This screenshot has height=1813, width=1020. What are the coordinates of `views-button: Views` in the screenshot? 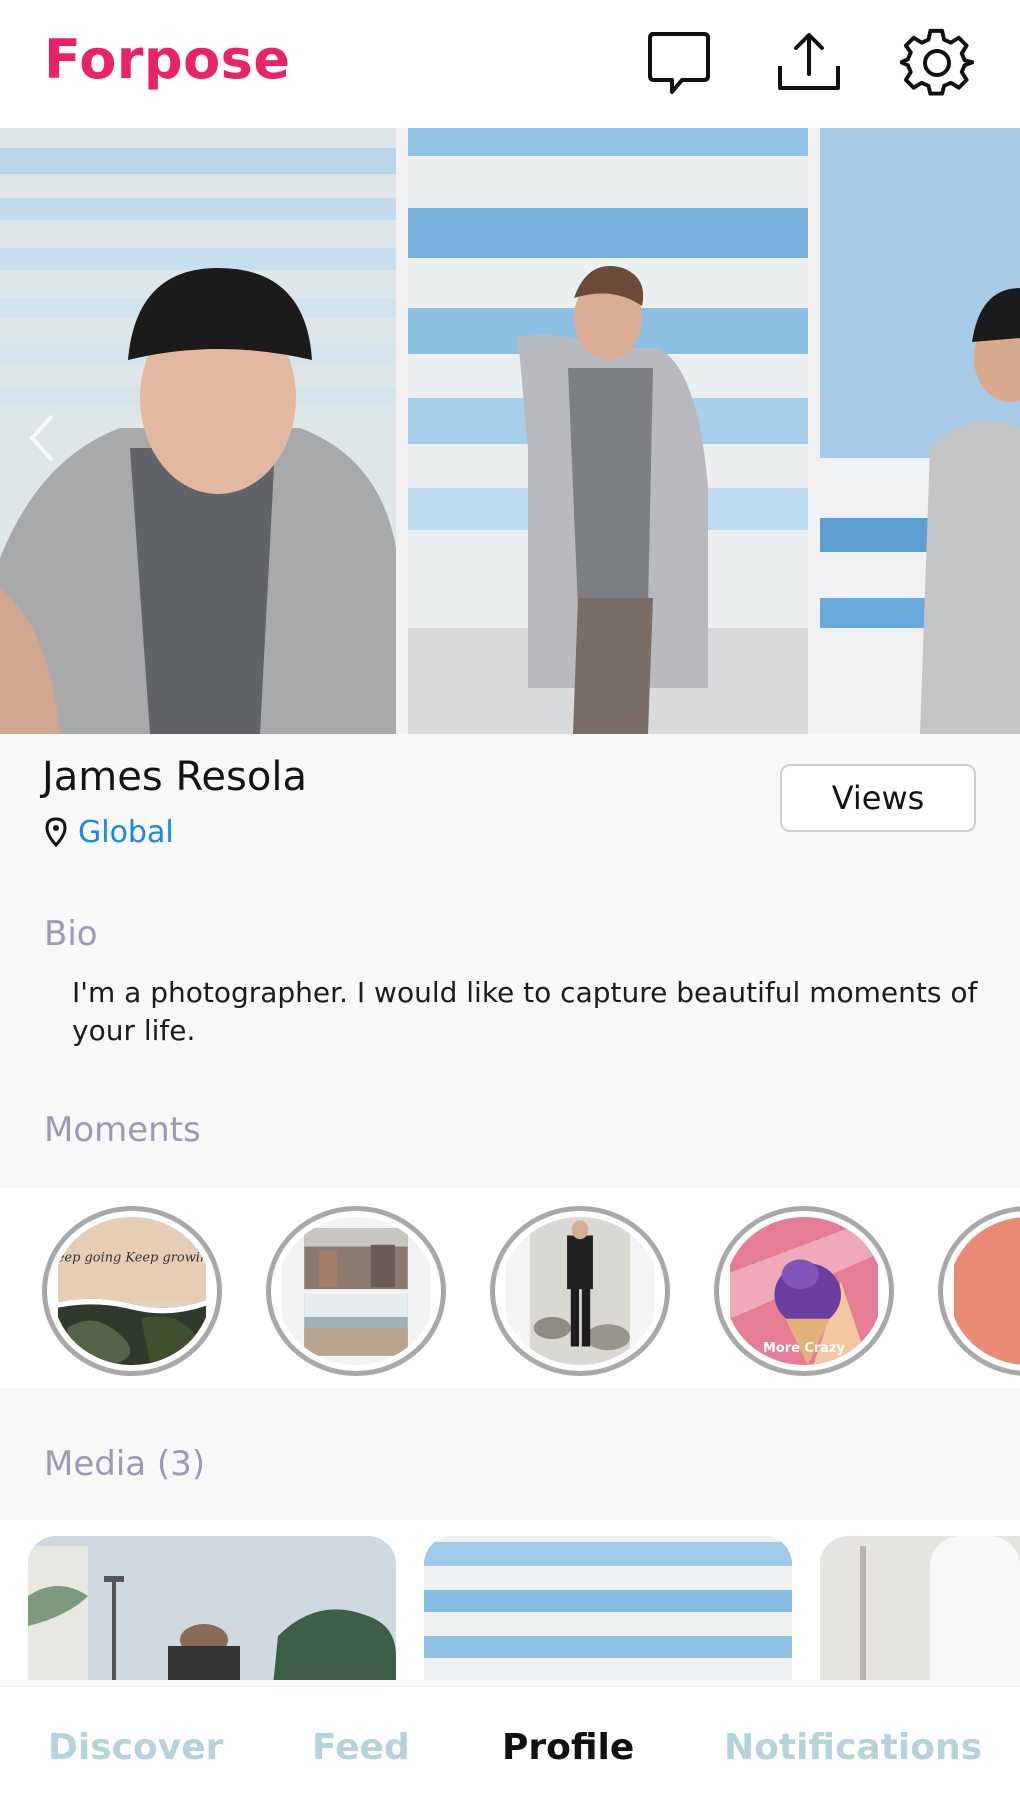 It's located at (878, 798).